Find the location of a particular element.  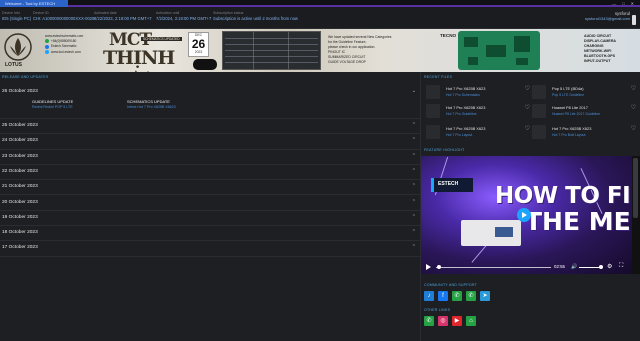

recent-file-item: Pop 5 LTE (BD4a) Pop 5 LTE Guideline ♡ is located at coordinates (584, 92).